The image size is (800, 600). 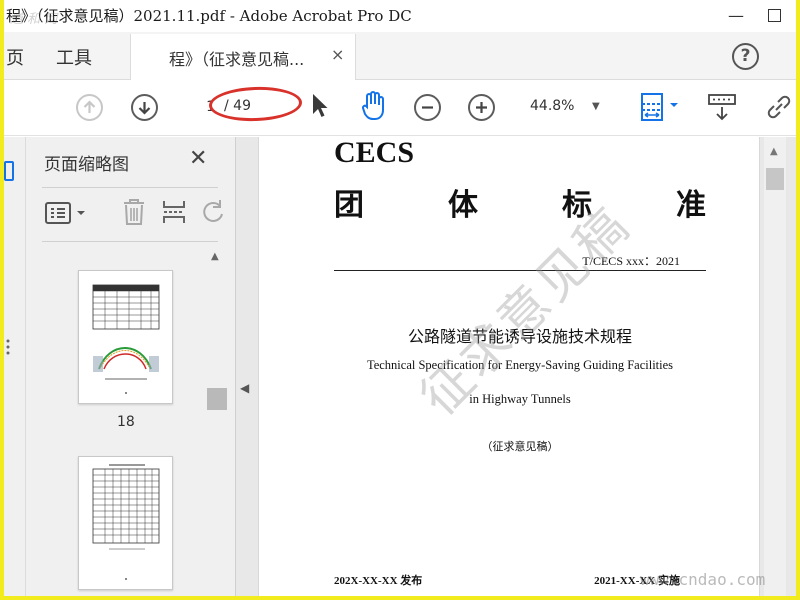 What do you see at coordinates (691, 205) in the screenshot?
I see `doc-standard-char: 准` at bounding box center [691, 205].